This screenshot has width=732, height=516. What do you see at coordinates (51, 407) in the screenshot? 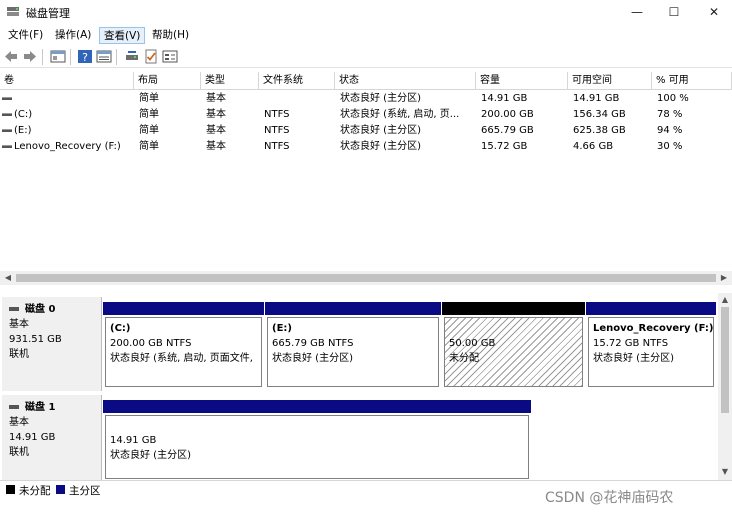
I see `disk-1-header: 磁盘 1` at bounding box center [51, 407].